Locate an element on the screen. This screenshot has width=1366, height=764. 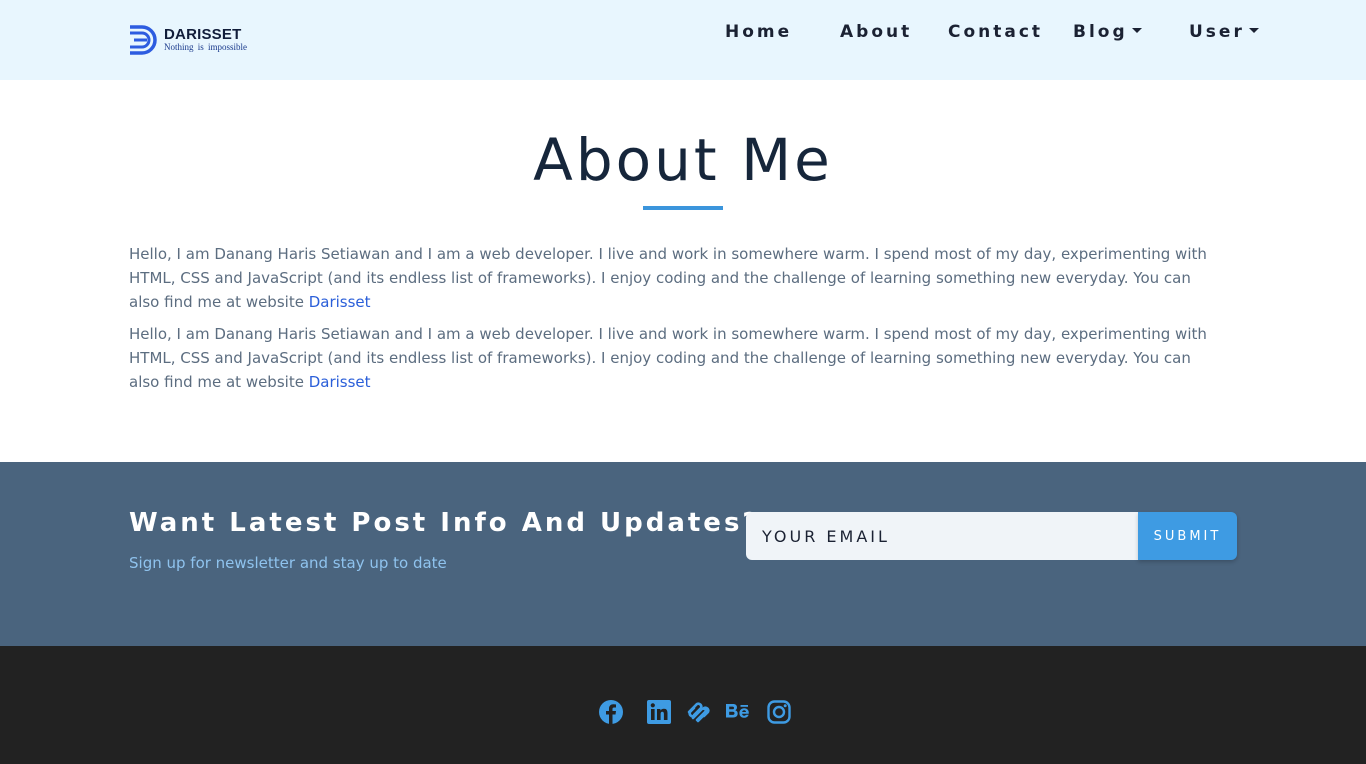
brand-tagline: Nothing is impossible is located at coordinates (206, 47).